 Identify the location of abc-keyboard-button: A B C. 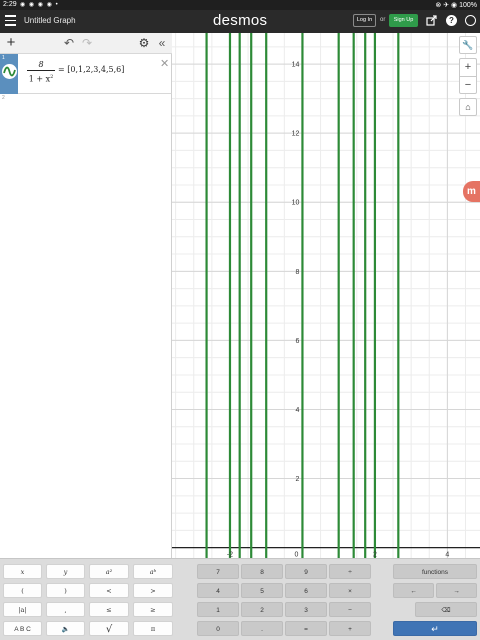
(22, 628).